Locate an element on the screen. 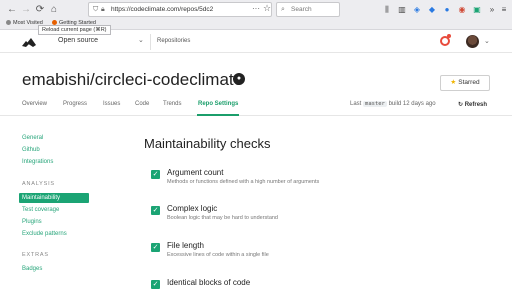 The image size is (512, 298). shield-icon: ⛉ is located at coordinates (96, 9).